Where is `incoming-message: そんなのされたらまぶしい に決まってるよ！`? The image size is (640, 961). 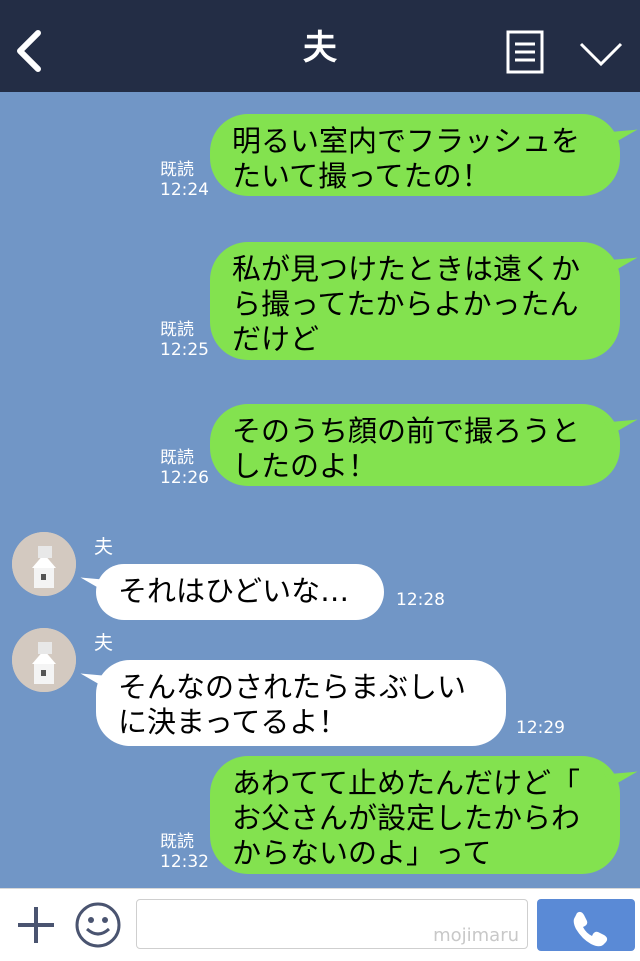 incoming-message: そんなのされたらまぶしい に決まってるよ！ is located at coordinates (301, 703).